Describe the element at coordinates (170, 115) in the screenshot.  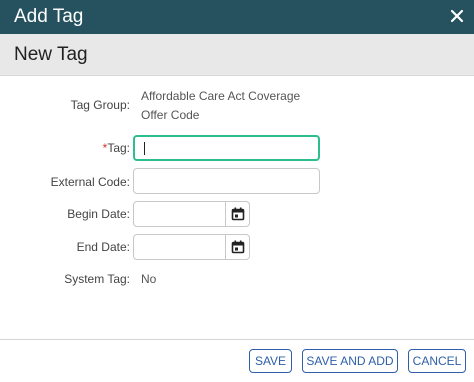
I see `tag-group-value-line2: Offer Code` at that location.